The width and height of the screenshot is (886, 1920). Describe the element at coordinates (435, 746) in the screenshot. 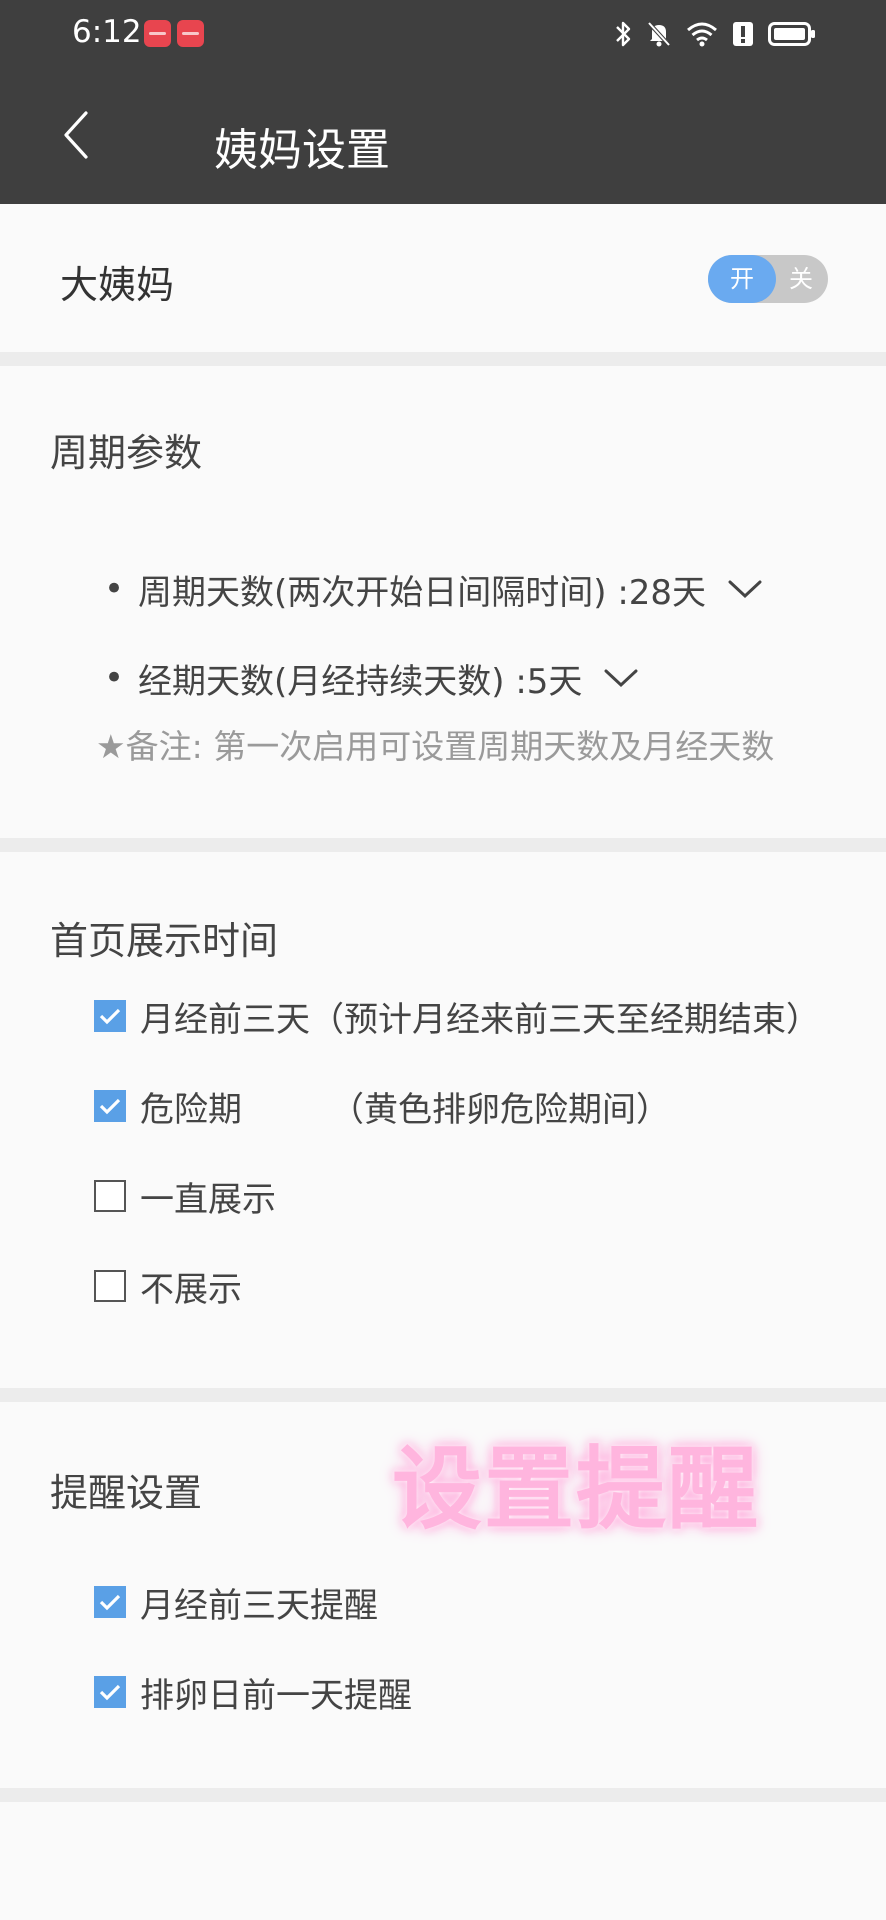

I see `cycle-note: ★备注: 第一次启用可设置周期天数及月经天数` at that location.